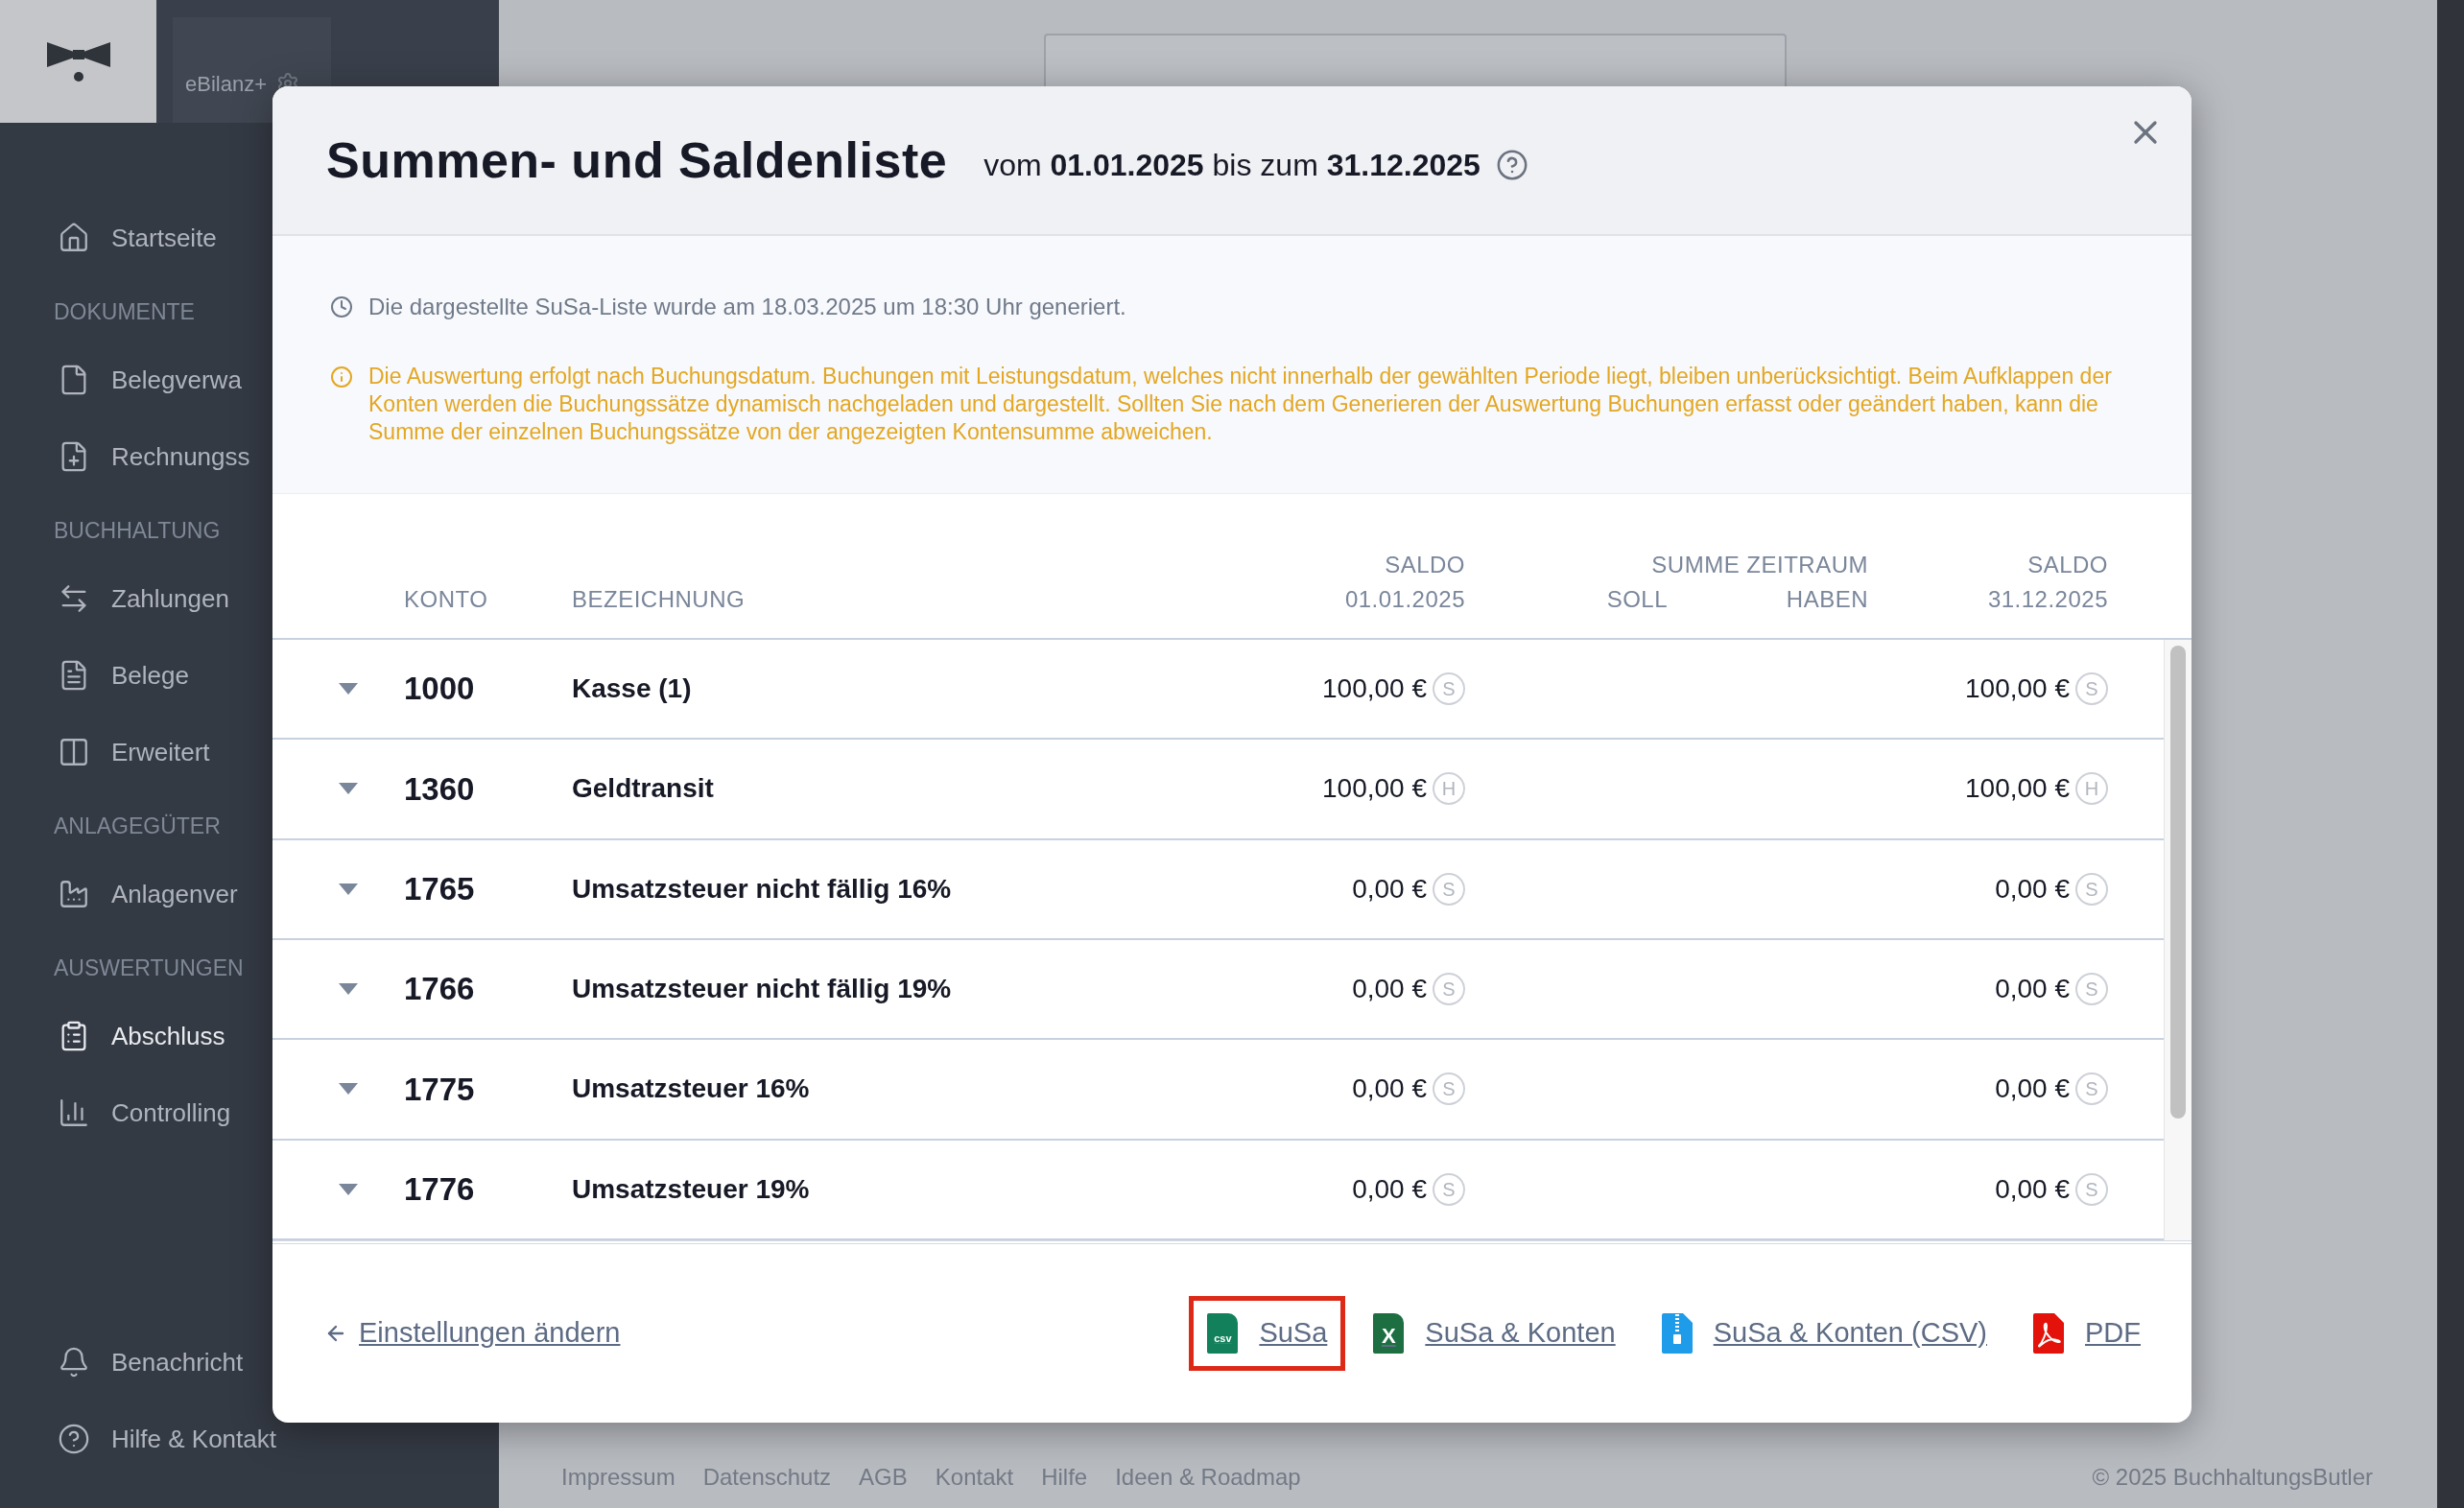  What do you see at coordinates (341, 377) in the screenshot?
I see `info-icon` at bounding box center [341, 377].